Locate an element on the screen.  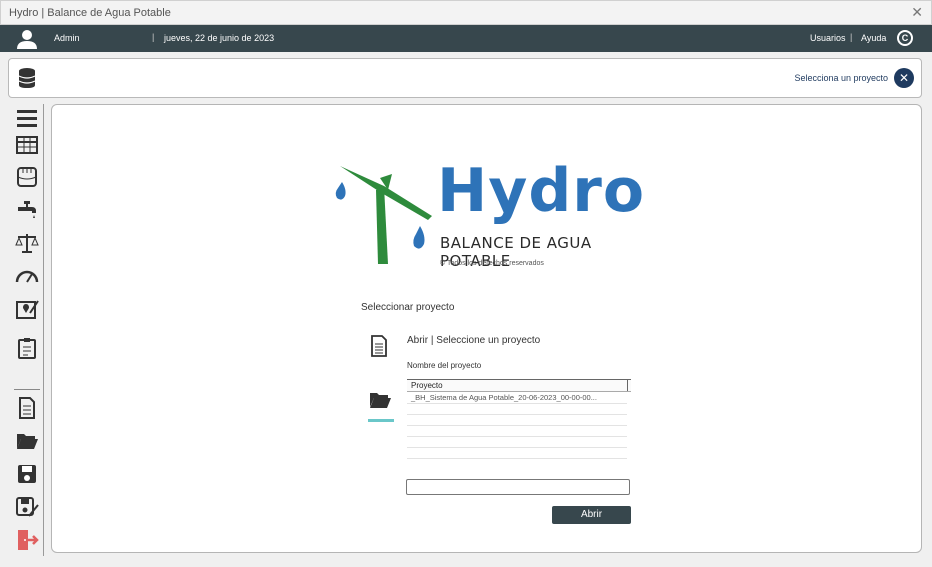
copyright-icon: C is located at coordinates (905, 38).